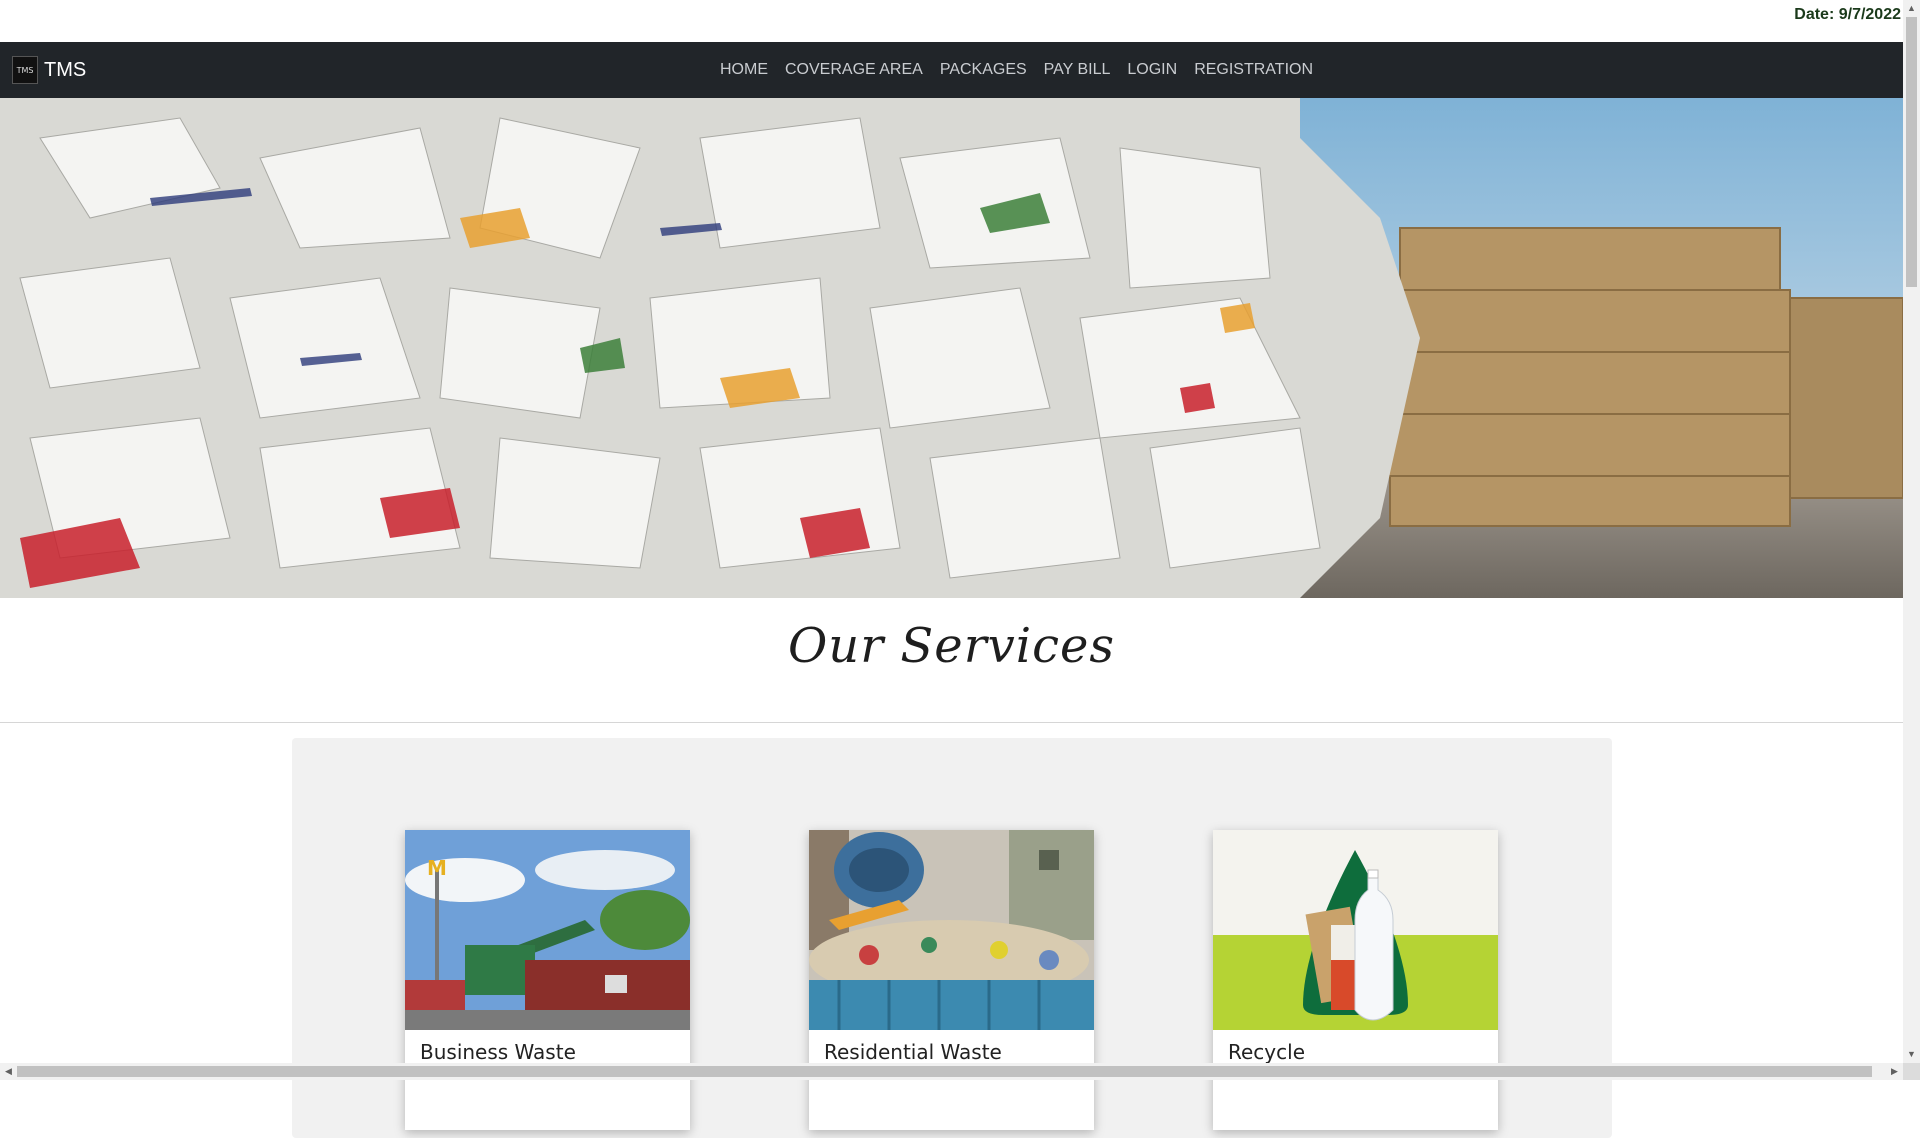 The image size is (1920, 1138). What do you see at coordinates (1847, 14) in the screenshot?
I see `date-label: Date: 9/7/2022` at bounding box center [1847, 14].